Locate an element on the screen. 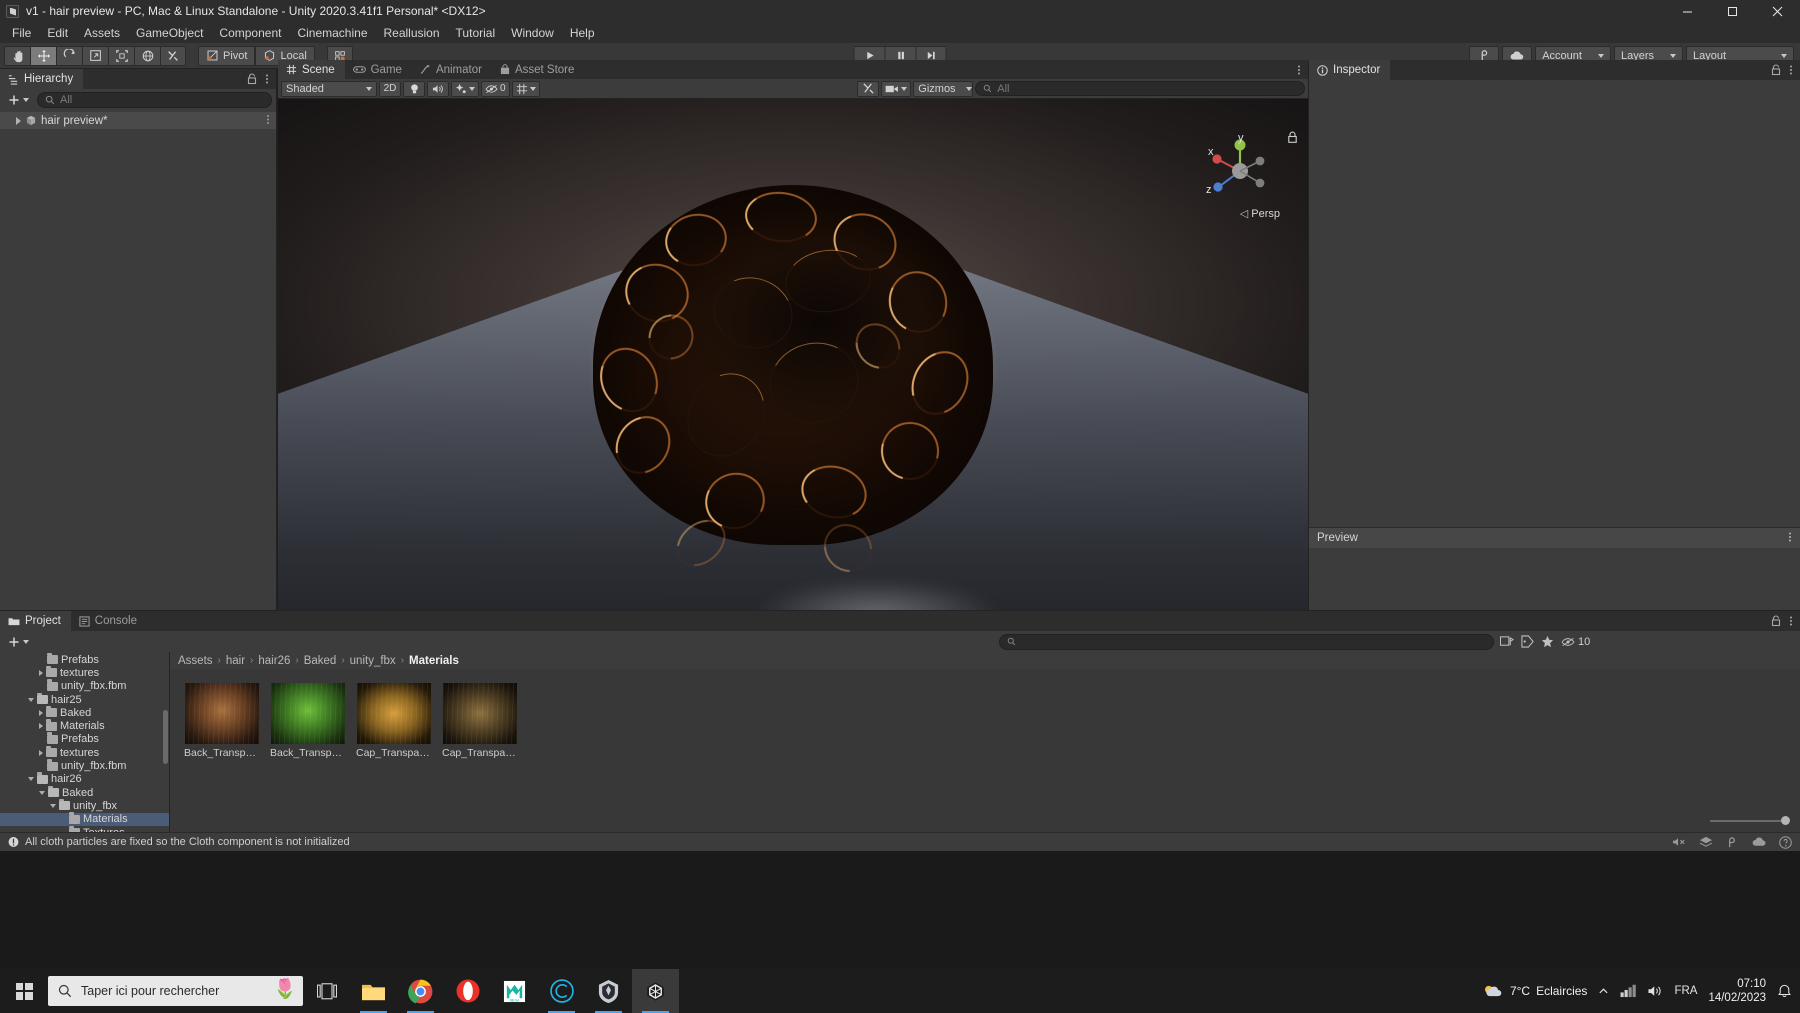 This screenshot has width=1800, height=1013. rotate-tool-button is located at coordinates (69, 55).